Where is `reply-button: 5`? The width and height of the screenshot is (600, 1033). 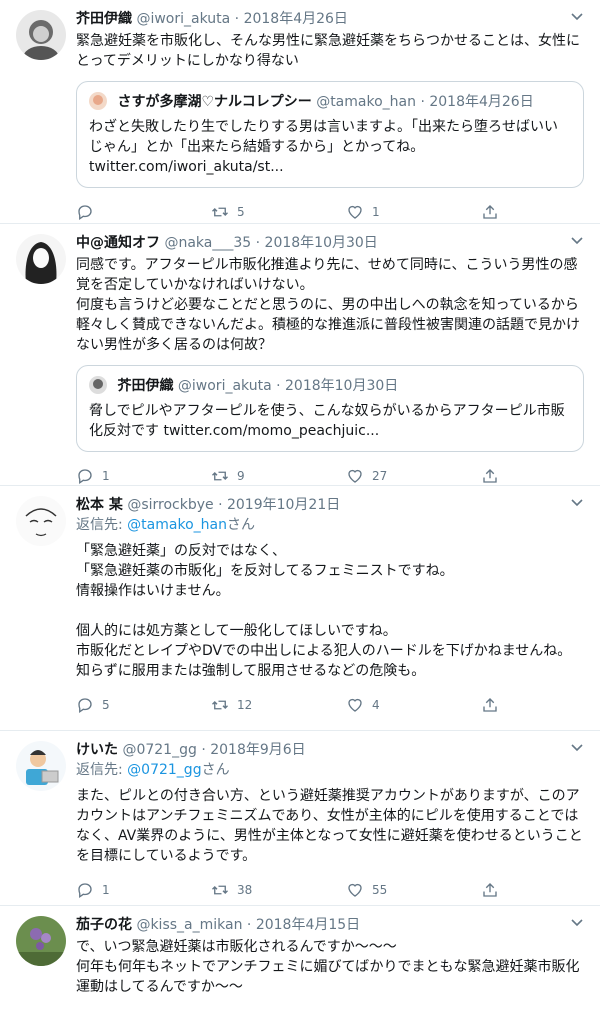 reply-button: 5 is located at coordinates (143, 705).